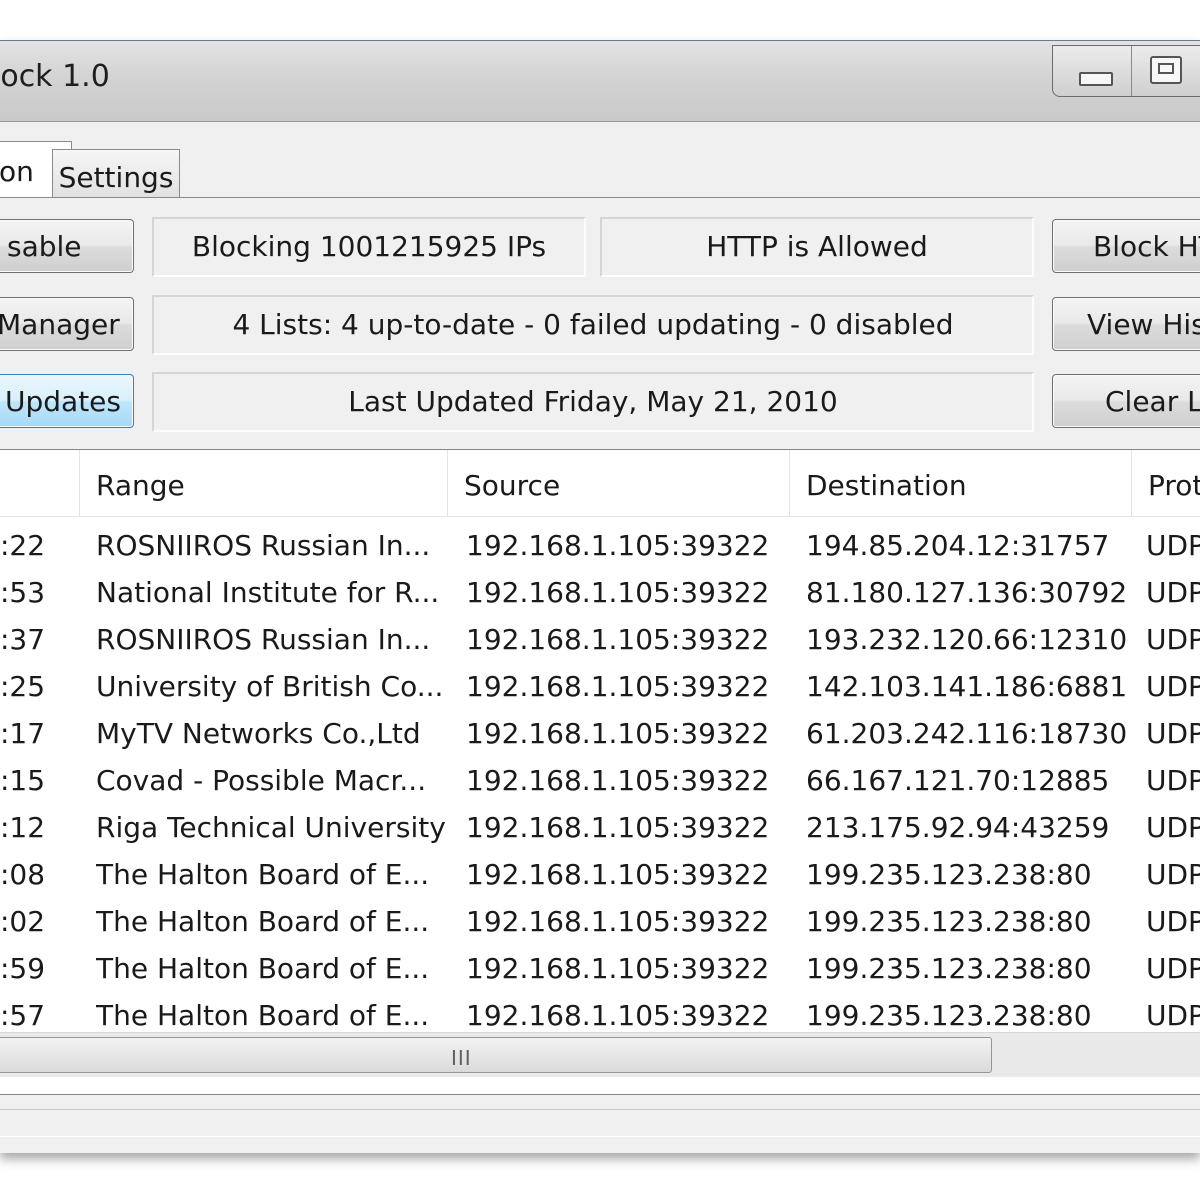 Image resolution: width=1200 pixels, height=1200 pixels. I want to click on time-cell: :02, so click(23, 921).